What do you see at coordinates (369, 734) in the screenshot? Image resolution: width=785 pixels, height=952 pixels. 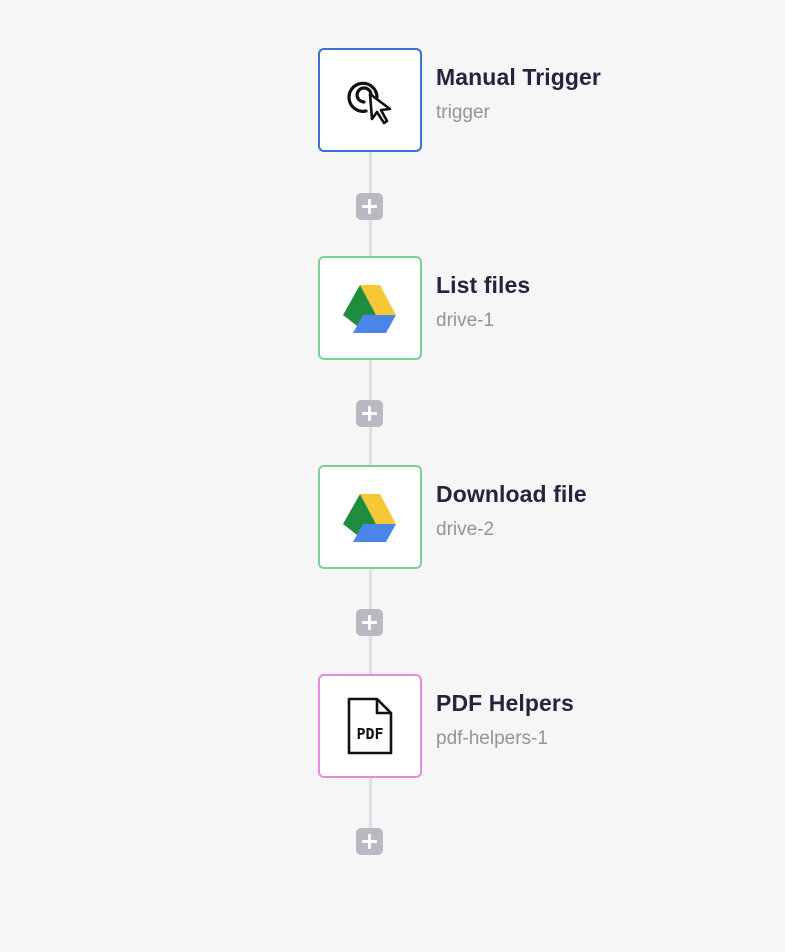 I see `pdf-icon-label: PDF` at bounding box center [369, 734].